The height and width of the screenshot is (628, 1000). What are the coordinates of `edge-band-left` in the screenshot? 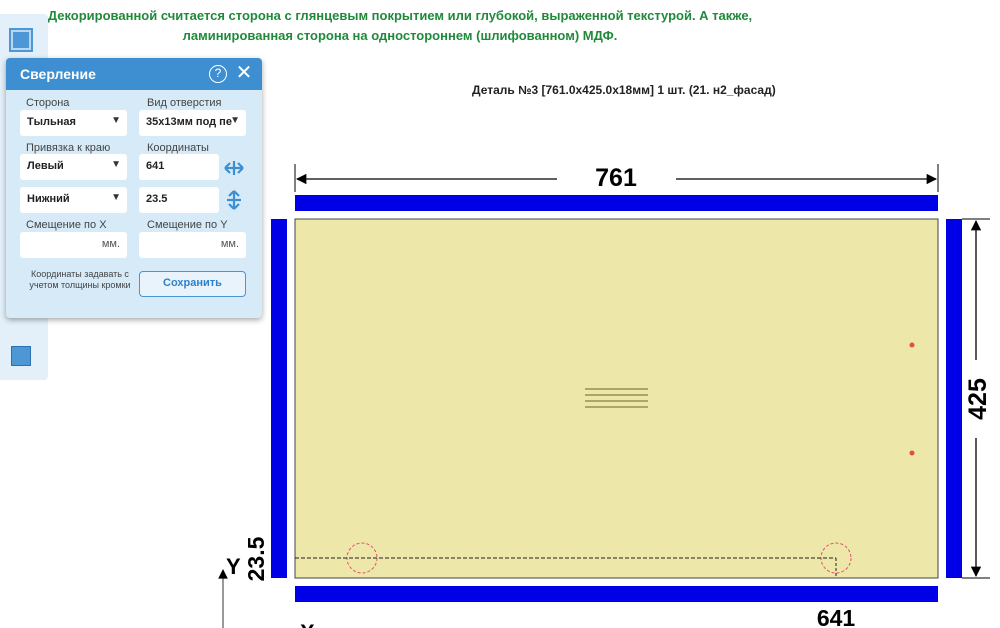 It's located at (279, 398).